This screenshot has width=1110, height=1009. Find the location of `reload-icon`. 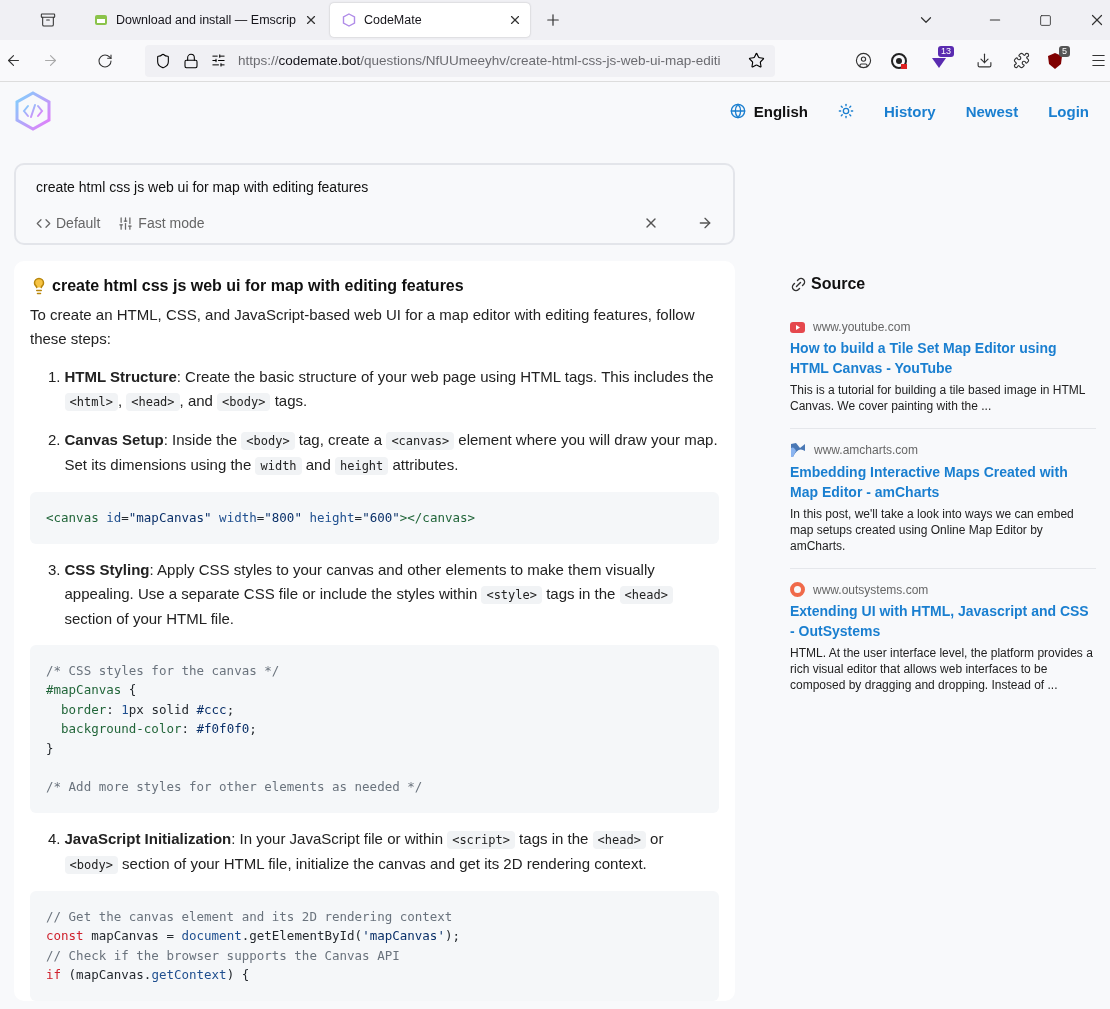

reload-icon is located at coordinates (105, 60).